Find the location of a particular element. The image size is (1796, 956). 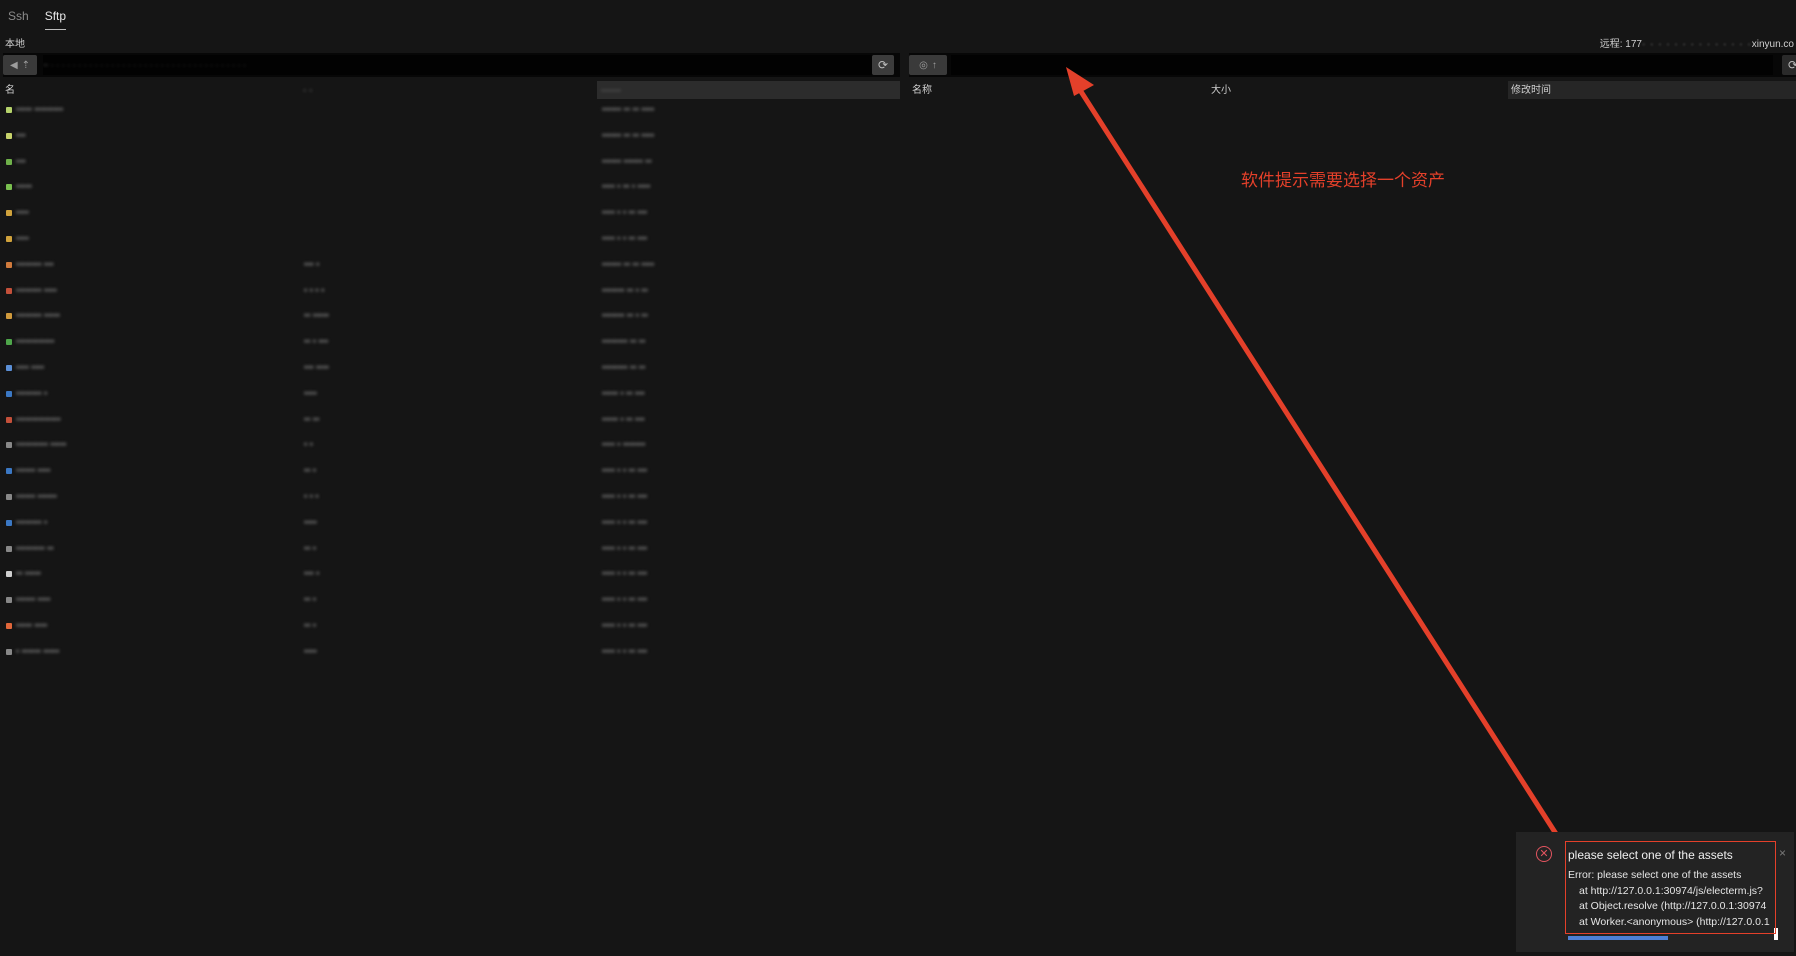

annotation-highlight-box is located at coordinates (1670, 887).